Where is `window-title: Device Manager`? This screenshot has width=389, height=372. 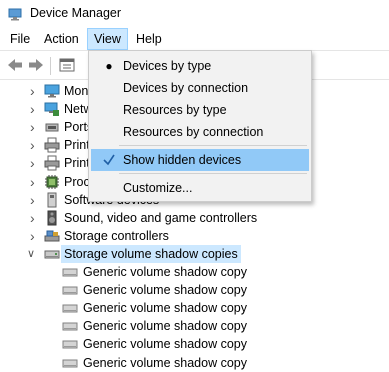 window-title: Device Manager is located at coordinates (76, 13).